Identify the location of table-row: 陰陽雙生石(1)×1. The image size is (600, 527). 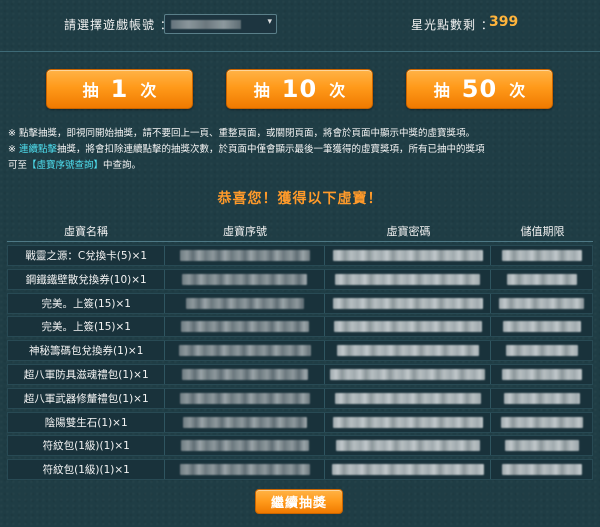
(300, 422).